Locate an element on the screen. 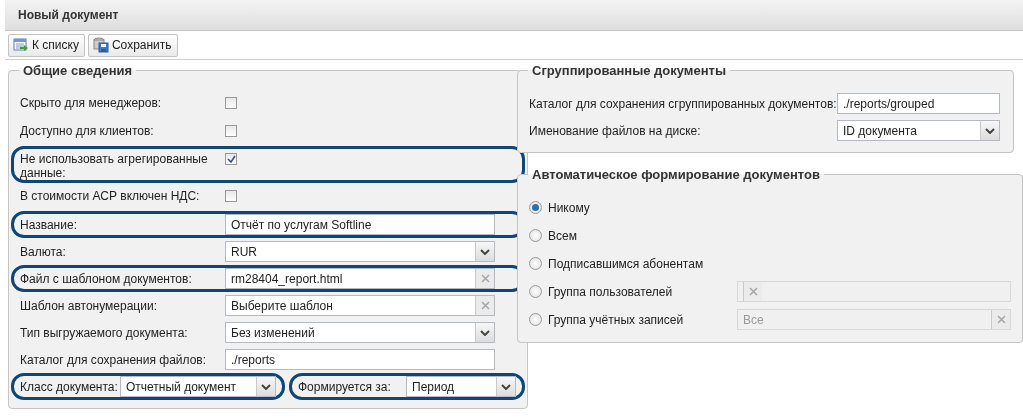  toolbar-button: К списку is located at coordinates (46, 45).